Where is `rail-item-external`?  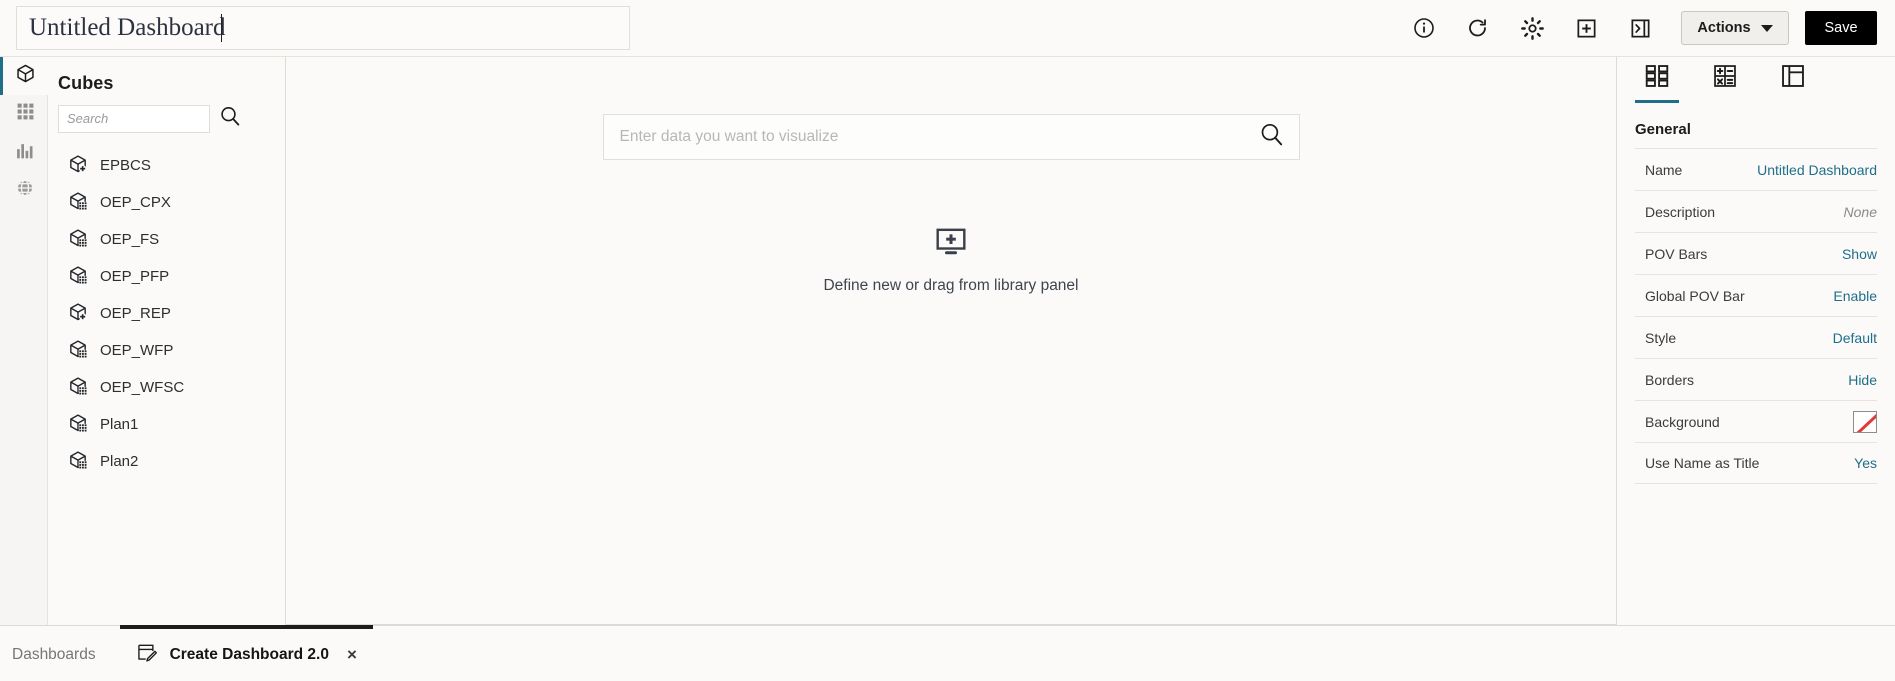 rail-item-external is located at coordinates (24, 190).